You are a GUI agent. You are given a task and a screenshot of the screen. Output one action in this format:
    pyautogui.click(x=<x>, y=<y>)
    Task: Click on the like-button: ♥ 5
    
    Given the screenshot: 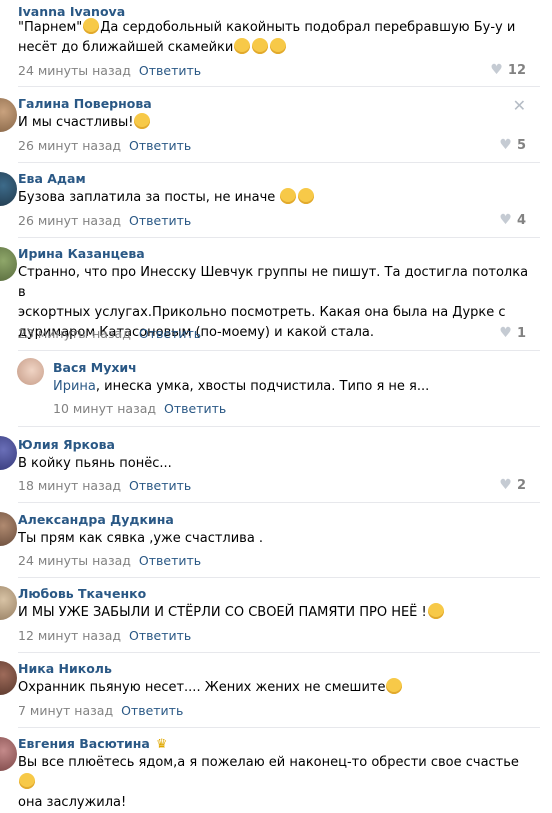 What is the action you would take?
    pyautogui.click(x=512, y=145)
    